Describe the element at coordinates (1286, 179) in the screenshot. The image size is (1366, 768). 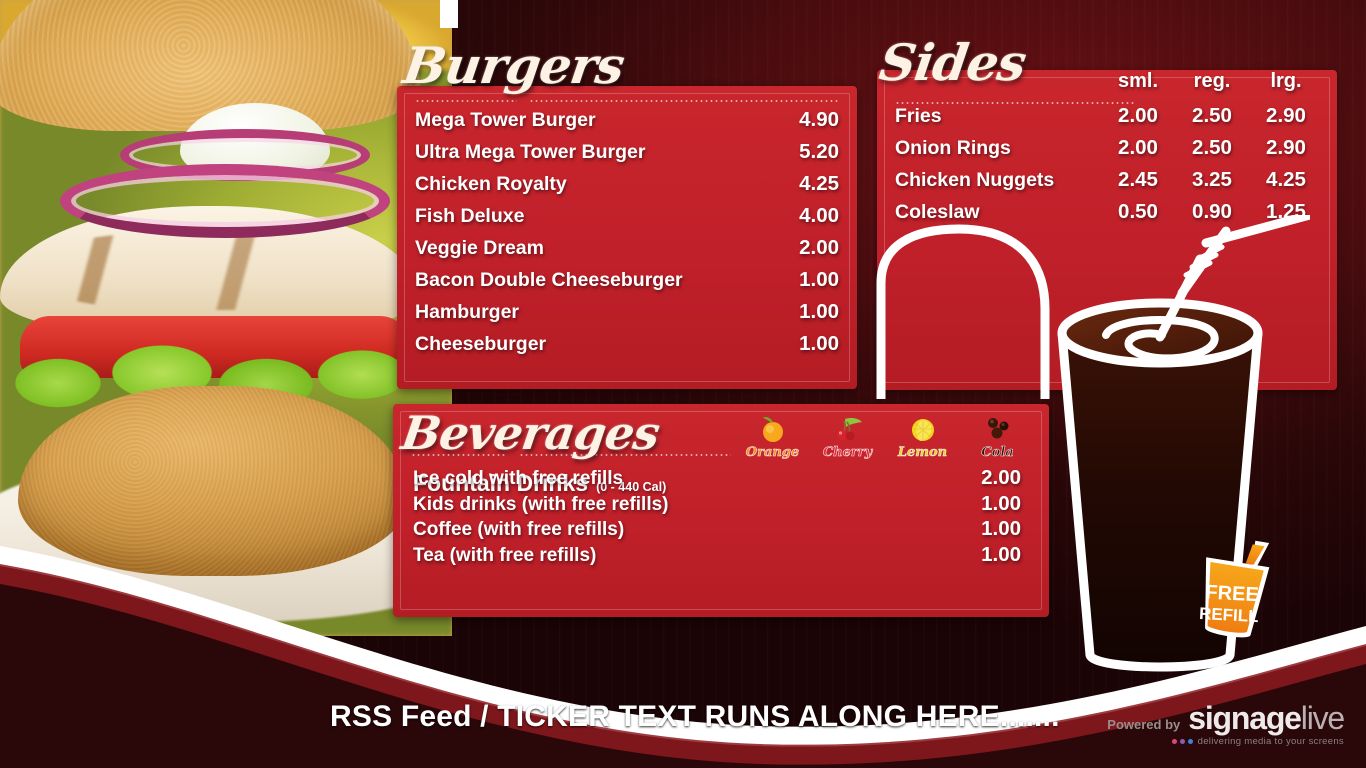
I see `side-price-lrg: 4.25` at that location.